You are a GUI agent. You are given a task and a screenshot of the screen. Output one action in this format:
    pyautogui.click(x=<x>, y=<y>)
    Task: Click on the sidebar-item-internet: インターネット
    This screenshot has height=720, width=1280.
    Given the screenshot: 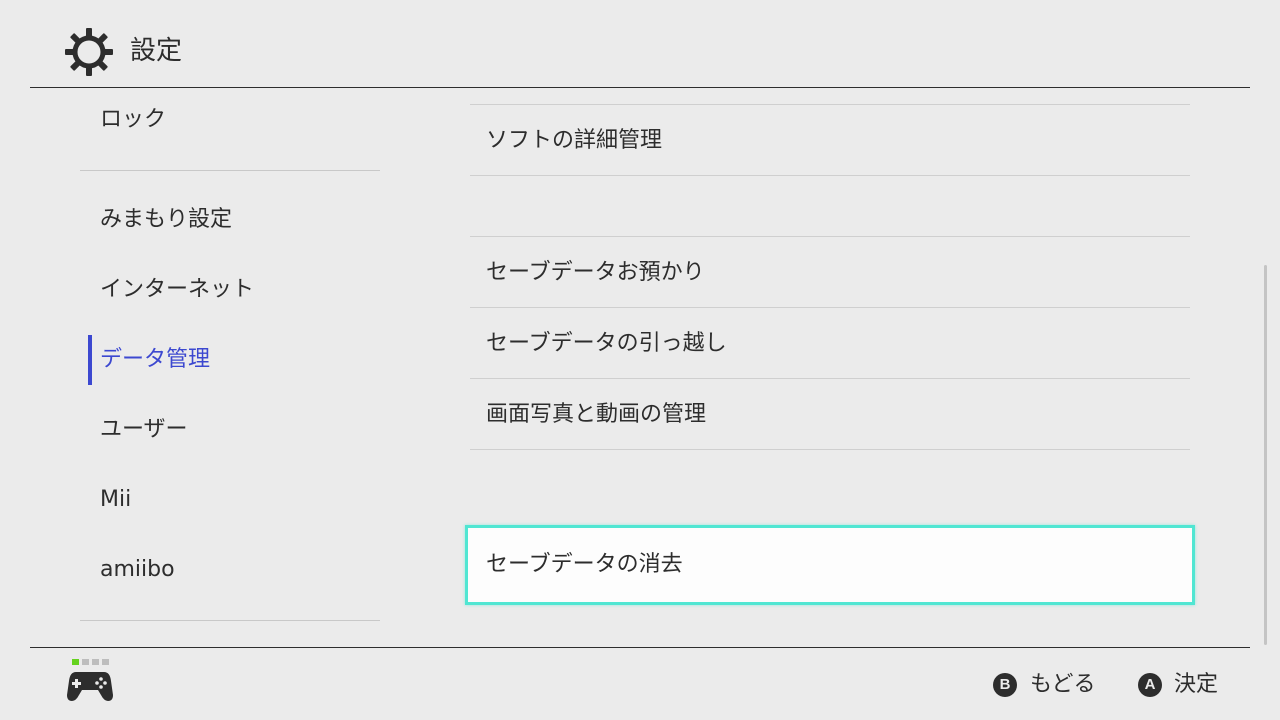 What is the action you would take?
    pyautogui.click(x=177, y=290)
    